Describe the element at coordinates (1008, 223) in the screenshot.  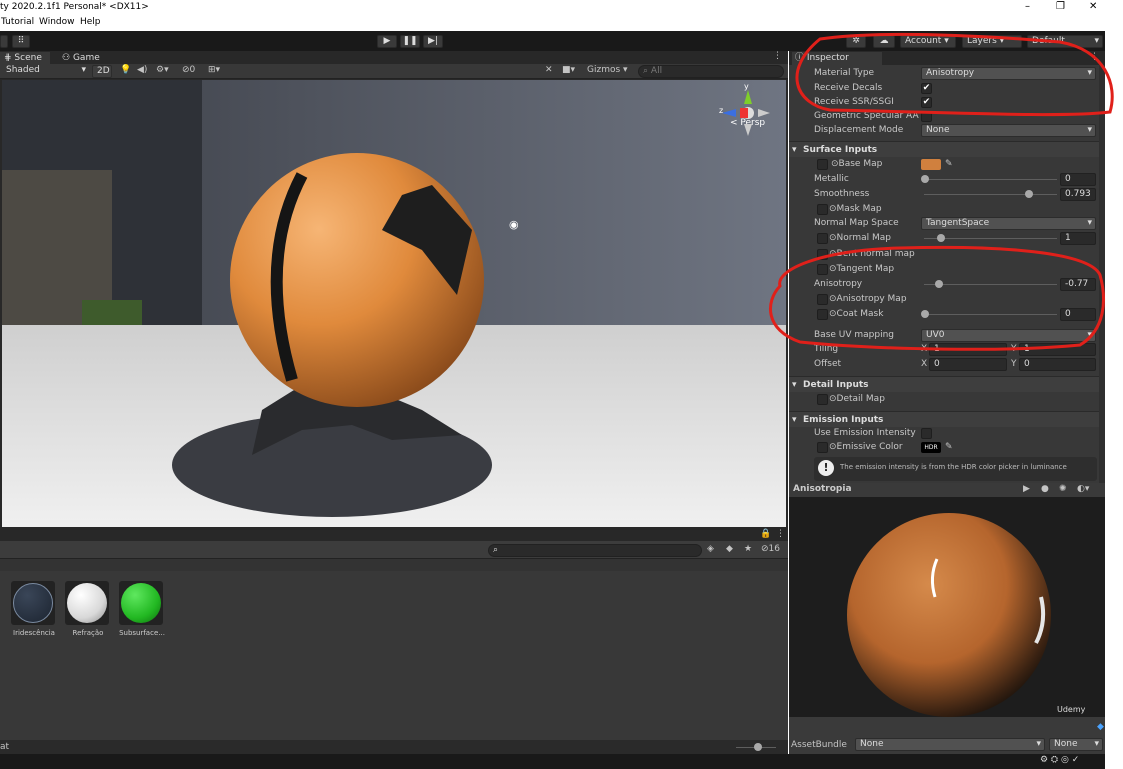
I see `normal-map-space-dropdown: TangentSpace ▾` at that location.